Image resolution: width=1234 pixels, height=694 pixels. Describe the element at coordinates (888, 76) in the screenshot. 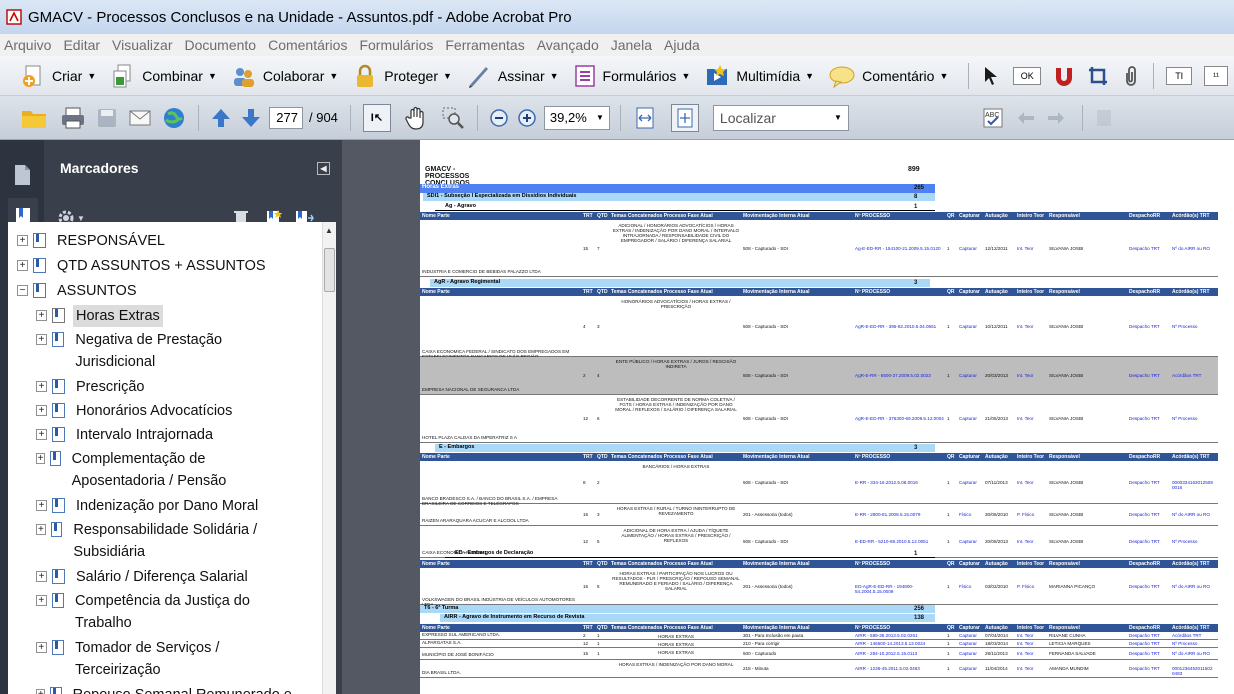

I see `comentario-button: Comentário ▼` at that location.